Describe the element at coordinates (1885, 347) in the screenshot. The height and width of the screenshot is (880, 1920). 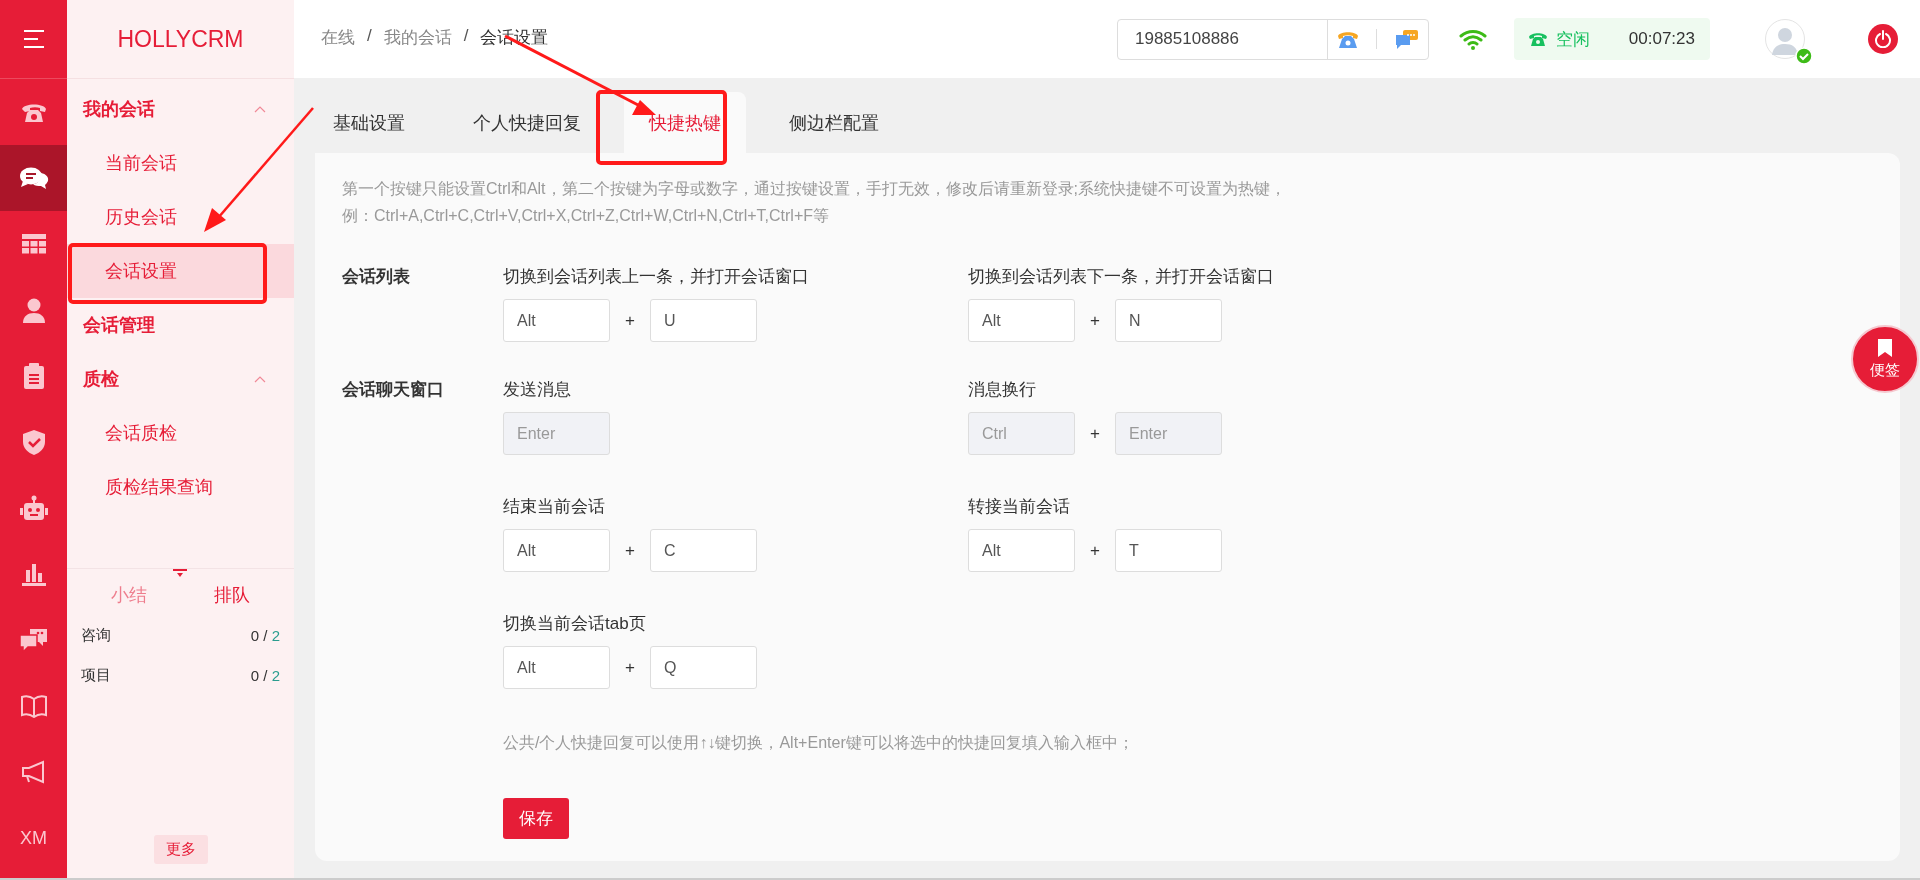
I see `bookmark-icon` at that location.